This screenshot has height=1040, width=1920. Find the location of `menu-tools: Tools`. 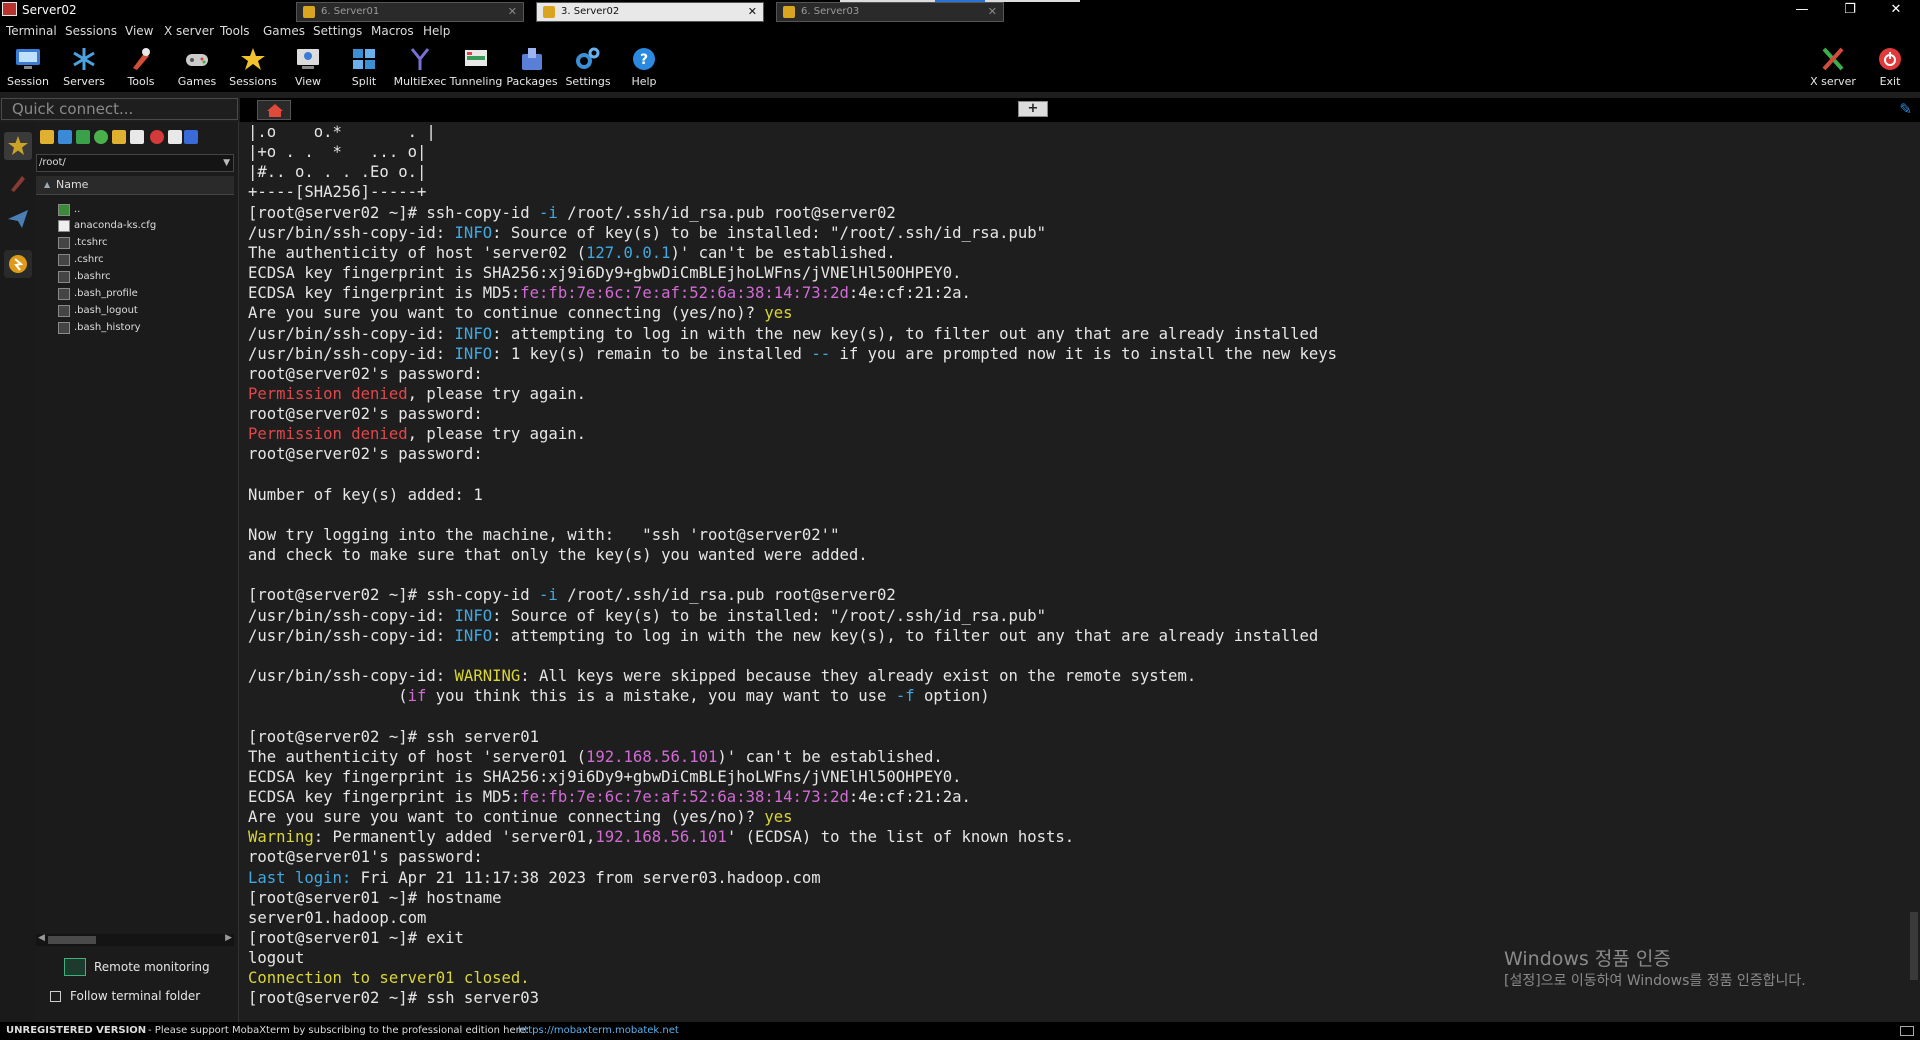

menu-tools: Tools is located at coordinates (235, 31).